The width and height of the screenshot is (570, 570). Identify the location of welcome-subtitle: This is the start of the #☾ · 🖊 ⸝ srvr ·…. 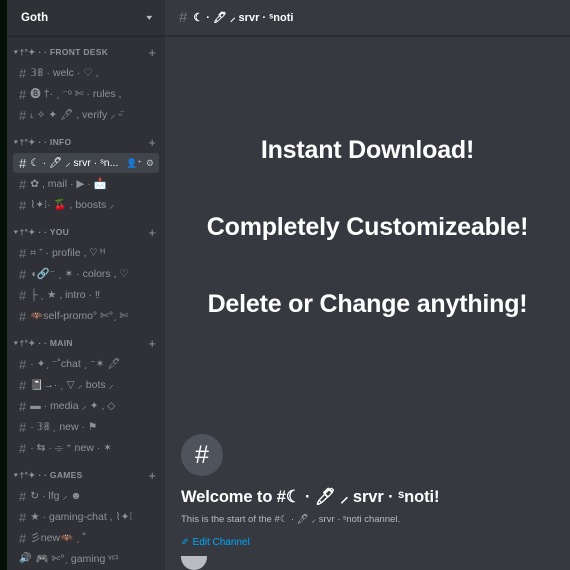
(291, 519).